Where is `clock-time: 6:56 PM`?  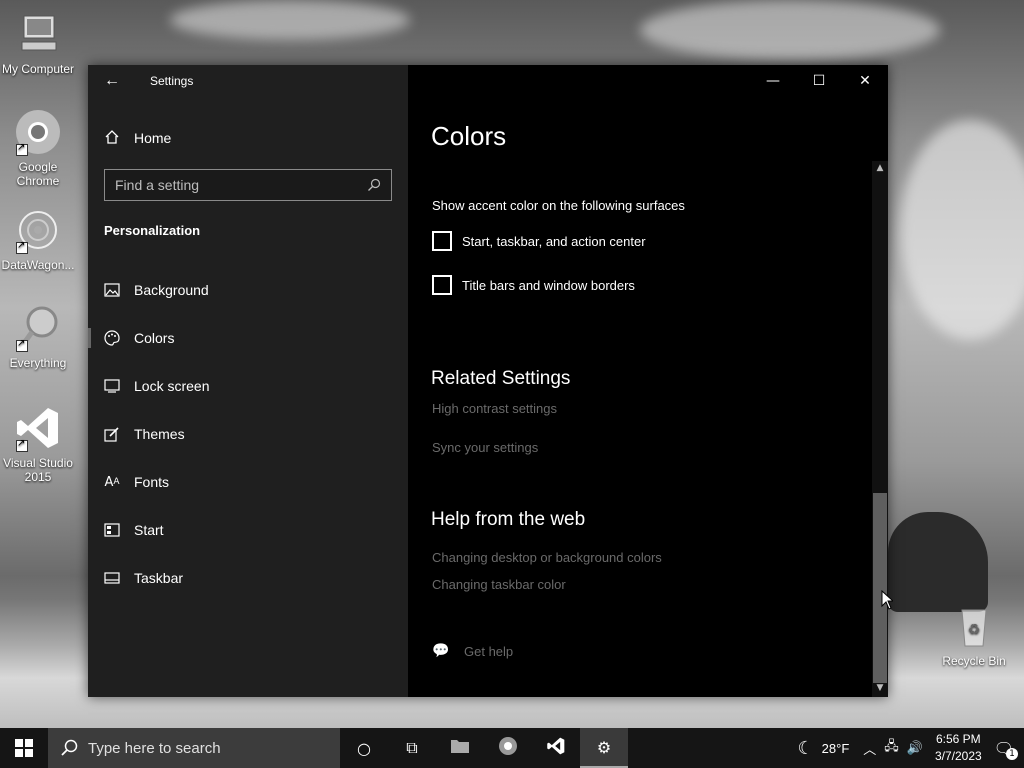 clock-time: 6:56 PM is located at coordinates (958, 739).